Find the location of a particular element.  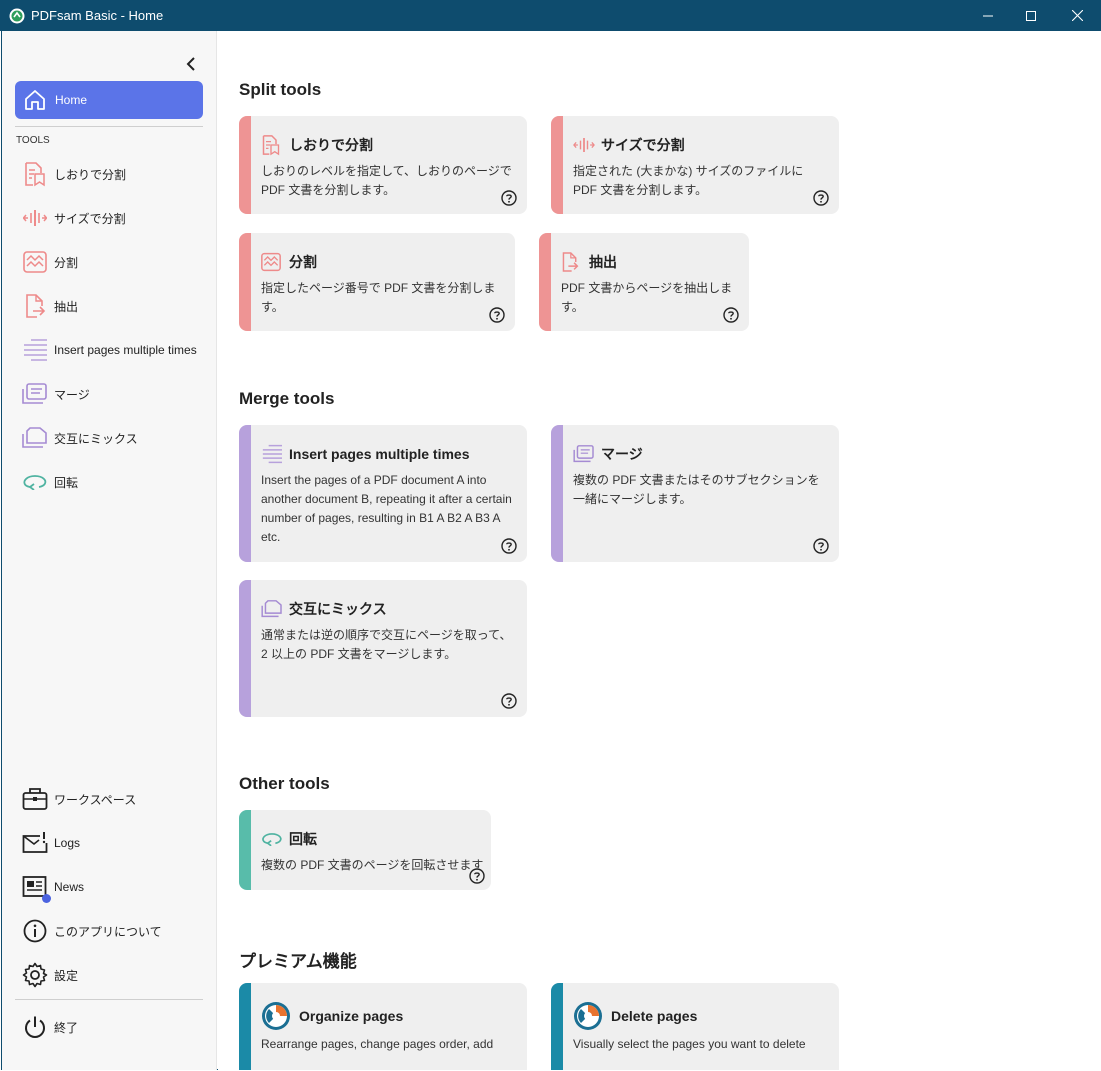

card-title: Insert pages multiple times is located at coordinates (379, 454).